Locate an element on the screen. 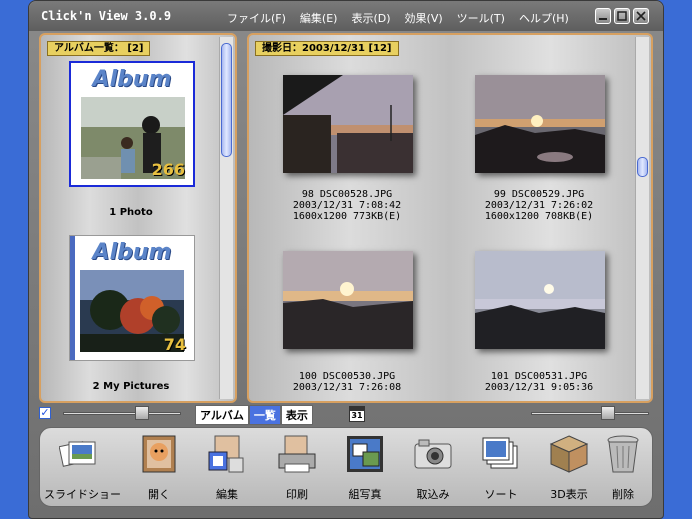  album-caption: 1 Photo is located at coordinates (131, 212).